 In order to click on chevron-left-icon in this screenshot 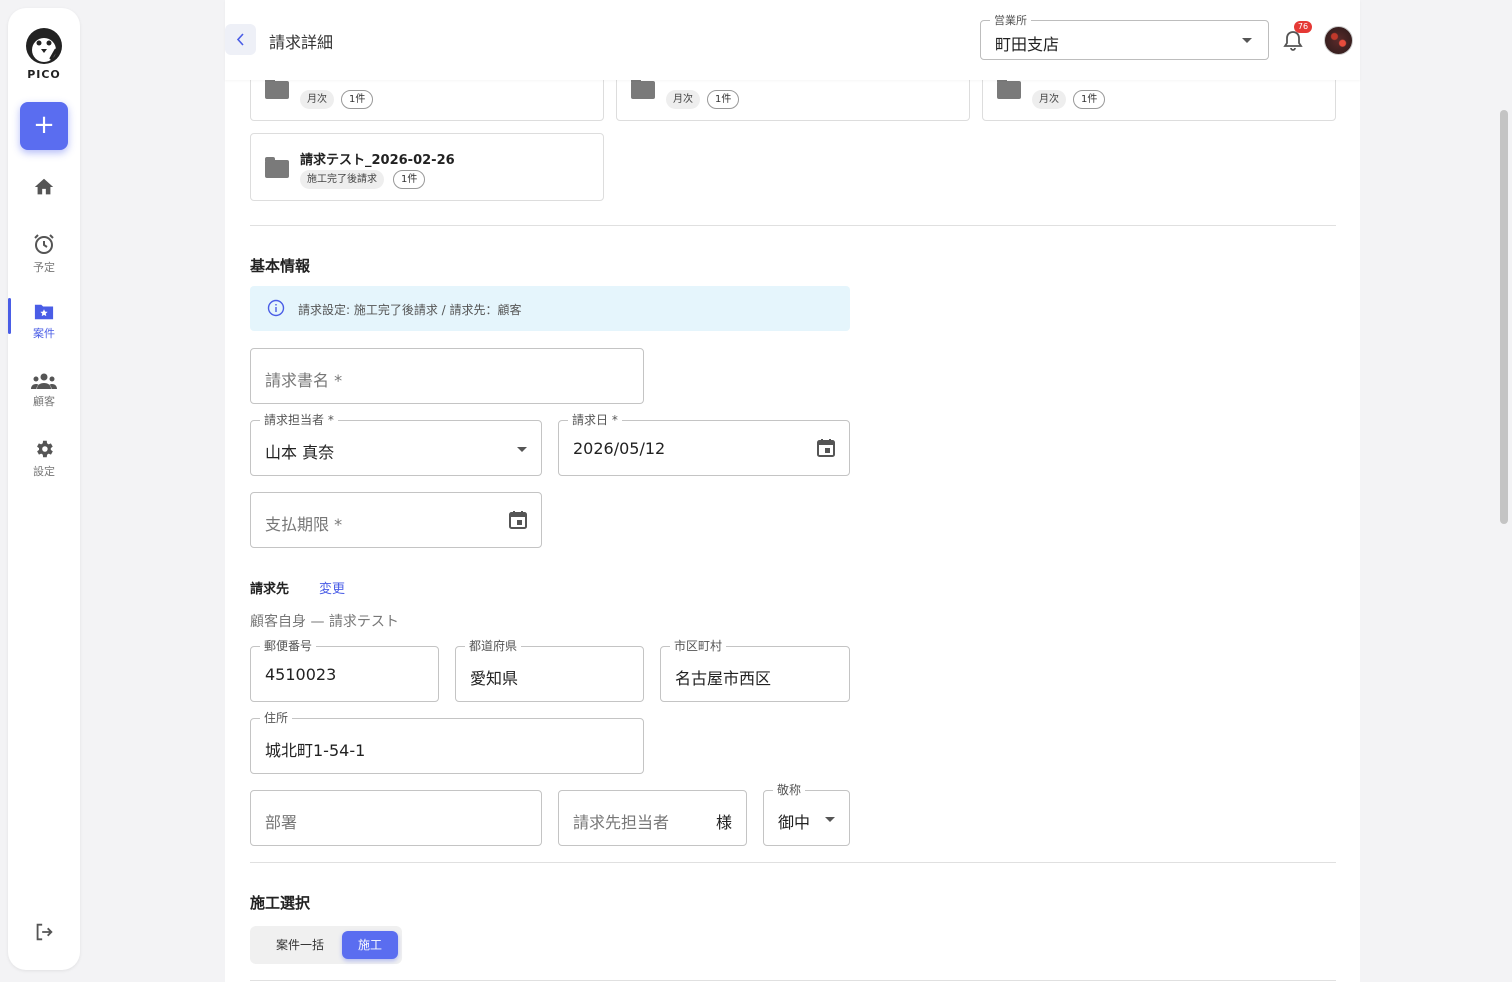, I will do `click(240, 39)`.